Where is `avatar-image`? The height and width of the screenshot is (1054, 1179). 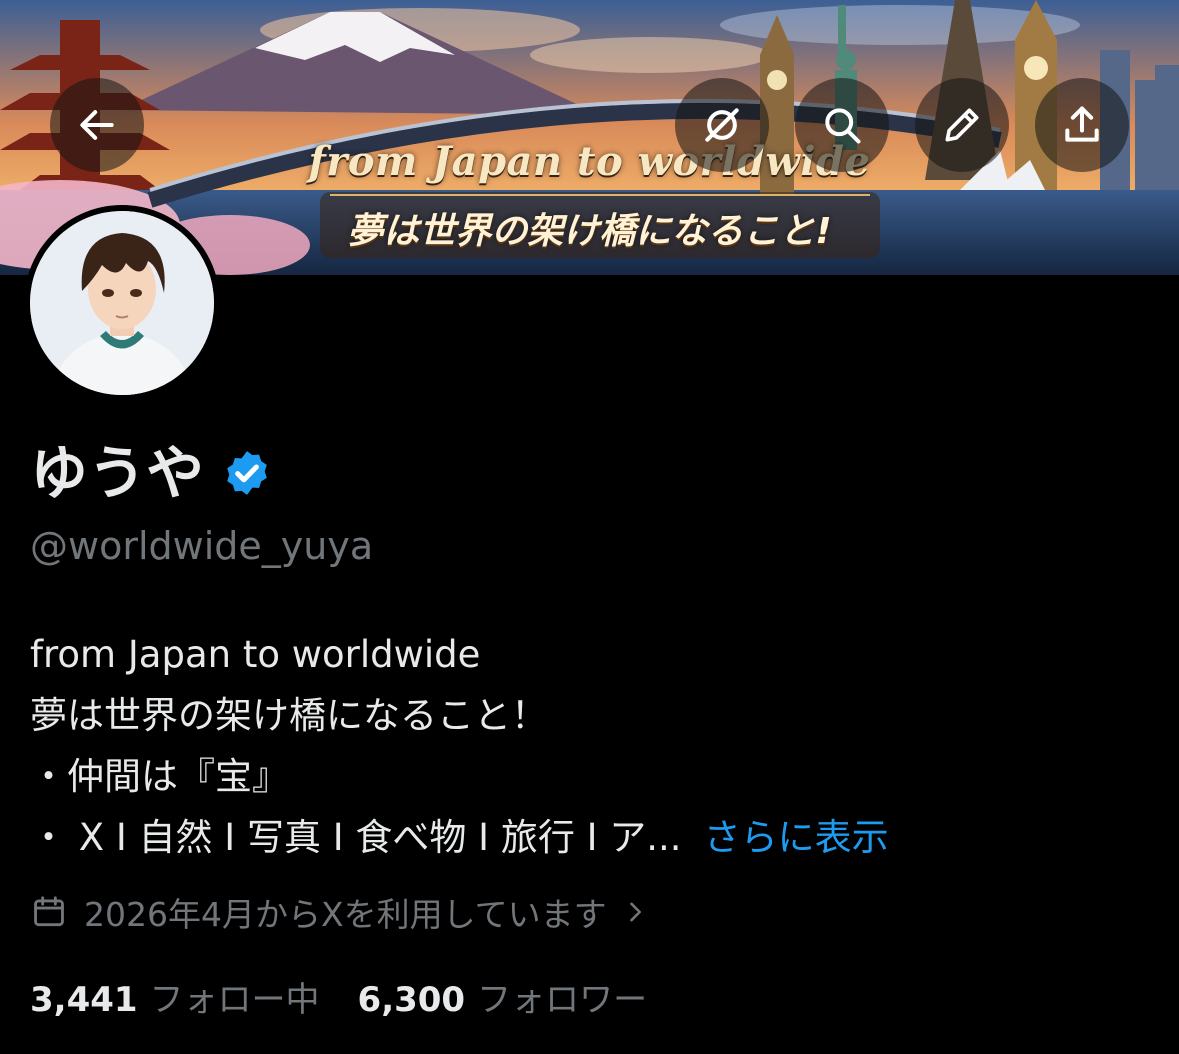 avatar-image is located at coordinates (122, 303).